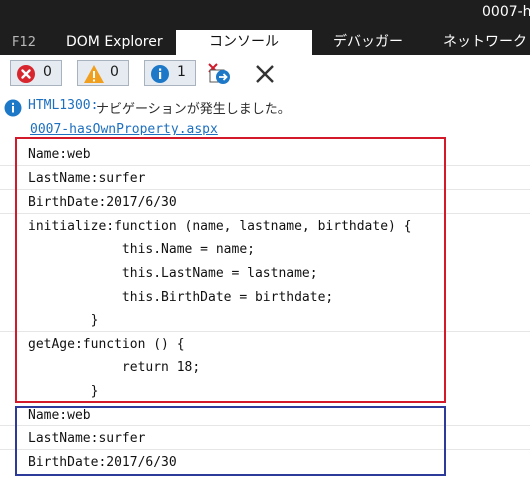 The width and height of the screenshot is (530, 478). What do you see at coordinates (47, 72) in the screenshot?
I see `error-count: 0` at bounding box center [47, 72].